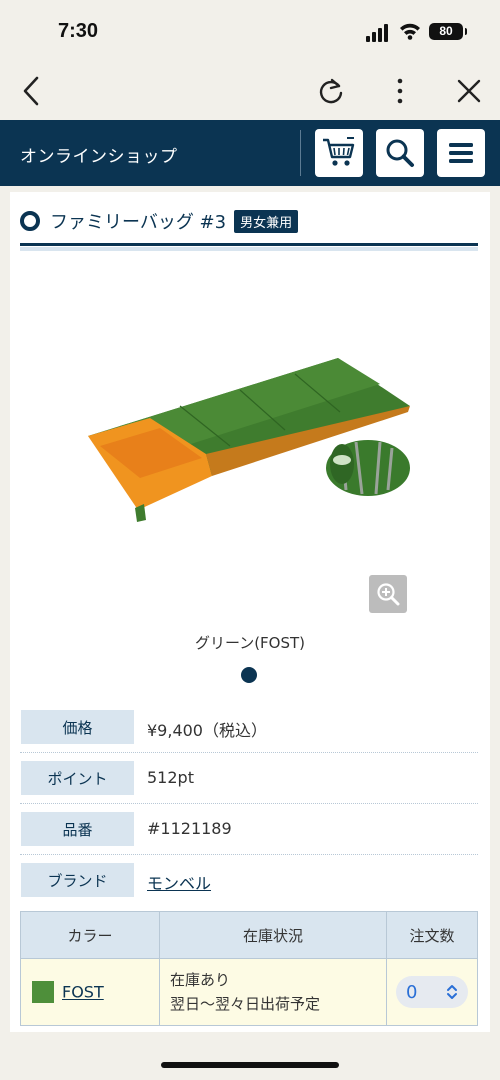  I want to click on more-options-button, so click(400, 91).